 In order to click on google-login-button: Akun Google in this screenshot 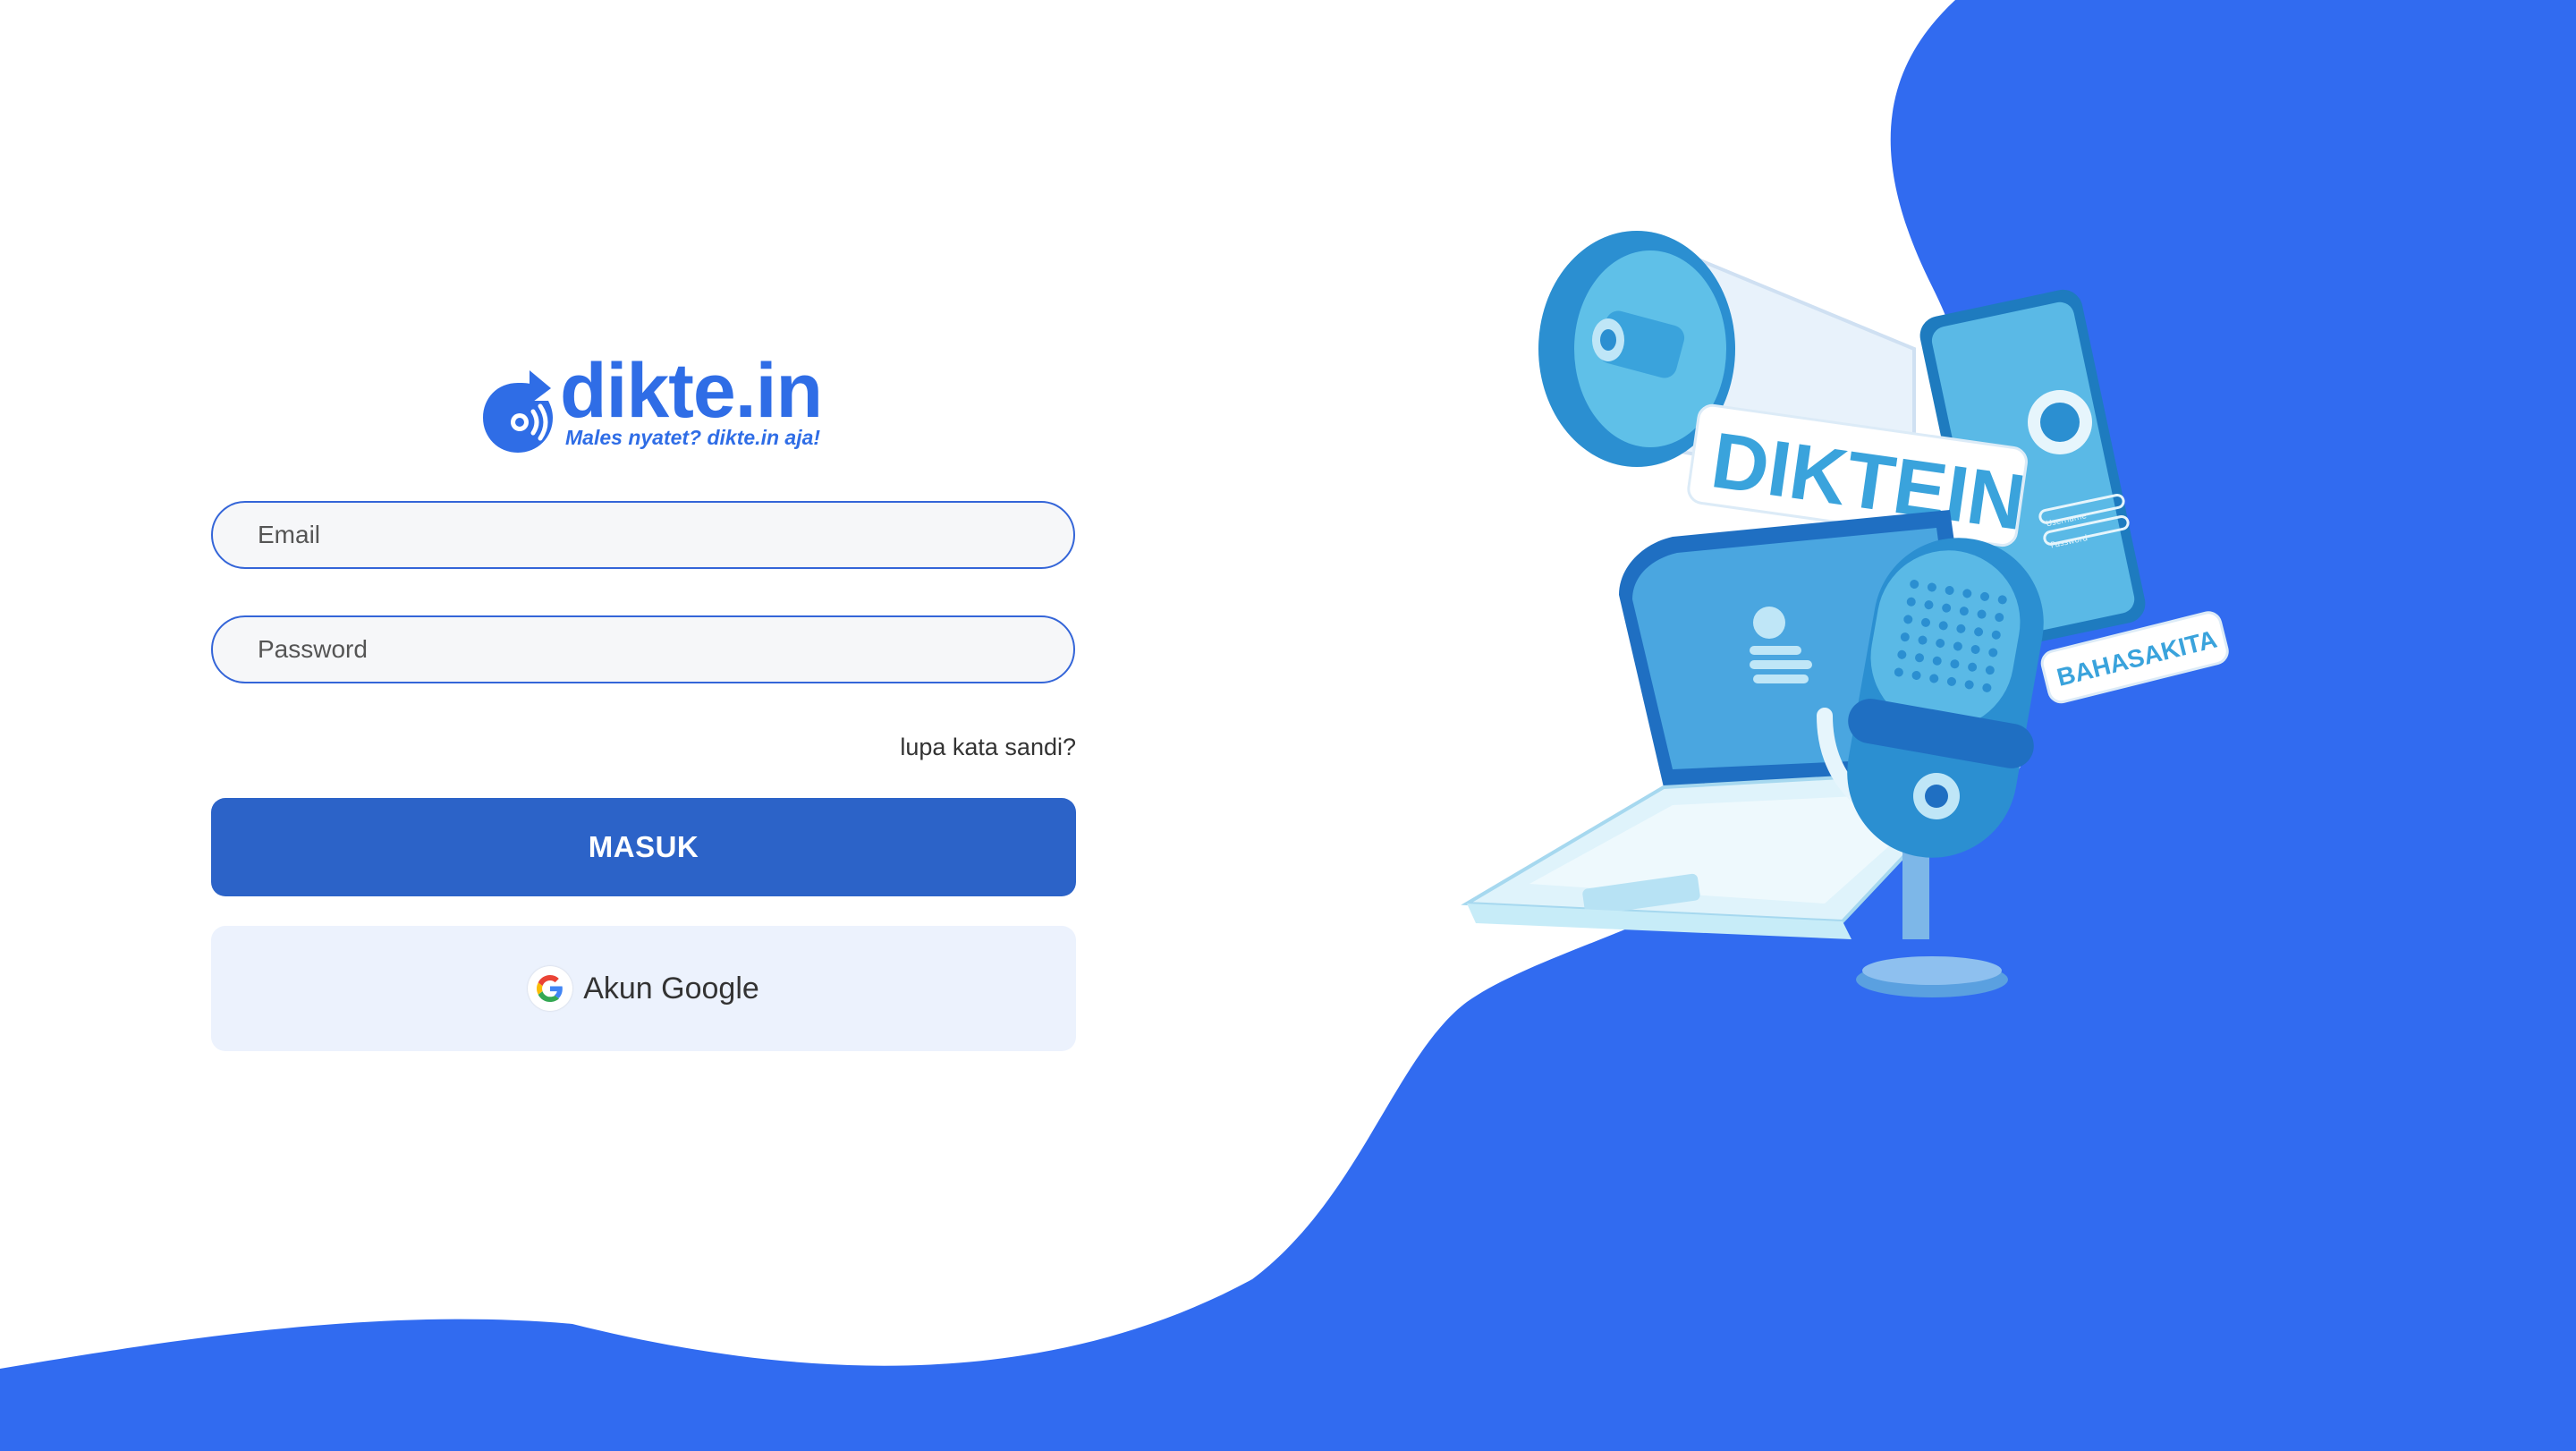, I will do `click(643, 988)`.